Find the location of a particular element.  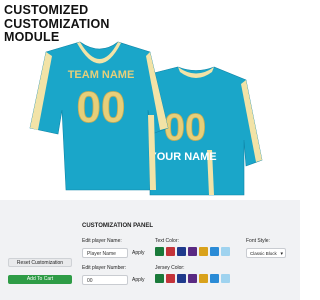

font-style-label: Font Style: is located at coordinates (258, 241).